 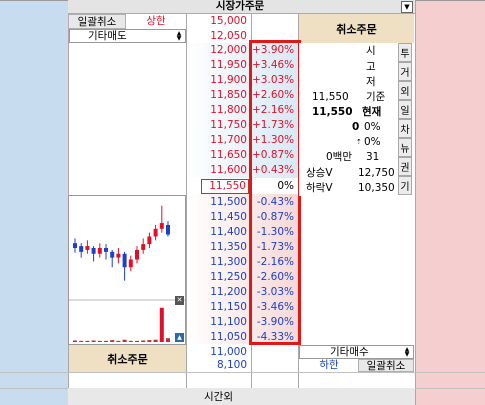 I want to click on volume-value: 0백만, so click(x=339, y=157).